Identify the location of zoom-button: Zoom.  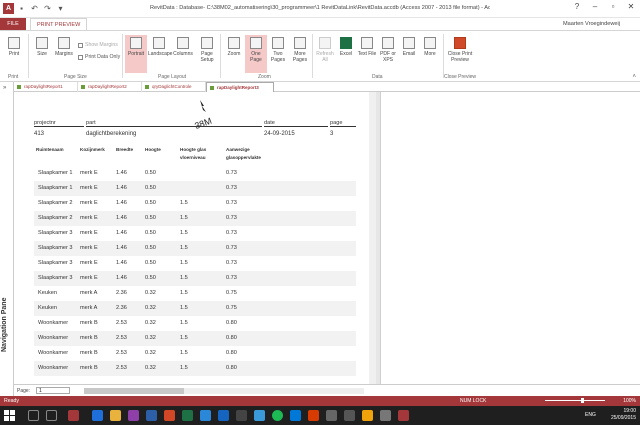
(234, 54).